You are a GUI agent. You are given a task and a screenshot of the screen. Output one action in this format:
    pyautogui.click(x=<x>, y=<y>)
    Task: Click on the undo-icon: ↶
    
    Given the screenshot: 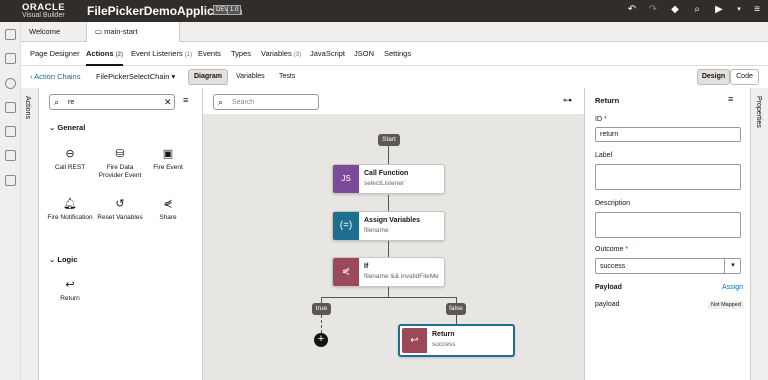 What is the action you would take?
    pyautogui.click(x=632, y=10)
    